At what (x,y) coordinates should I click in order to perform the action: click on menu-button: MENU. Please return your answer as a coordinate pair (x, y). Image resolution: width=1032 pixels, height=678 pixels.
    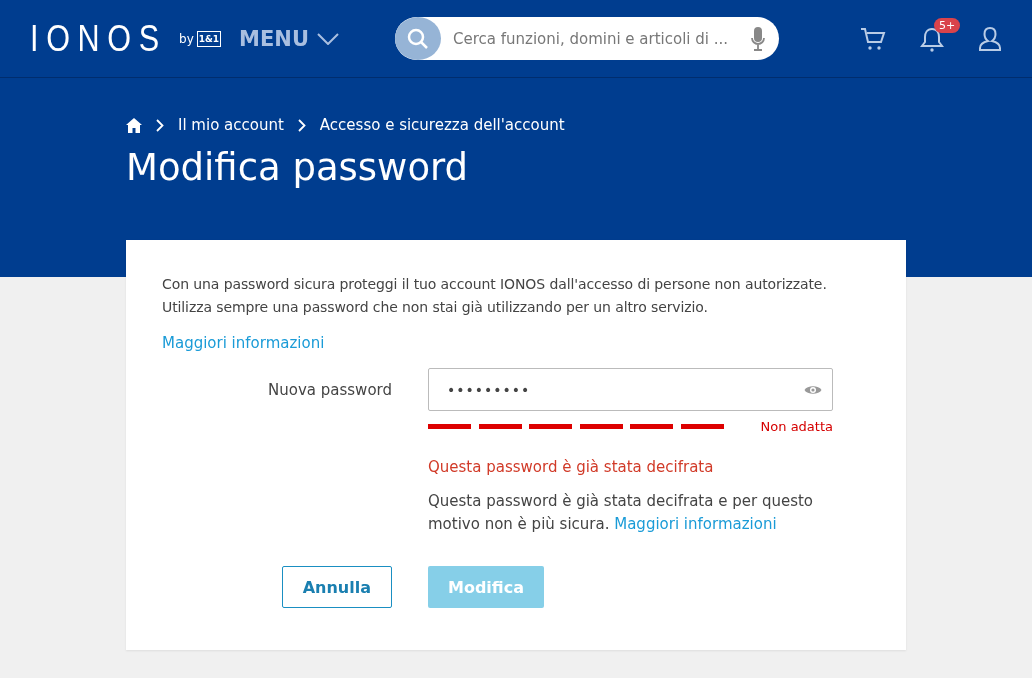
    Looking at the image, I should click on (289, 38).